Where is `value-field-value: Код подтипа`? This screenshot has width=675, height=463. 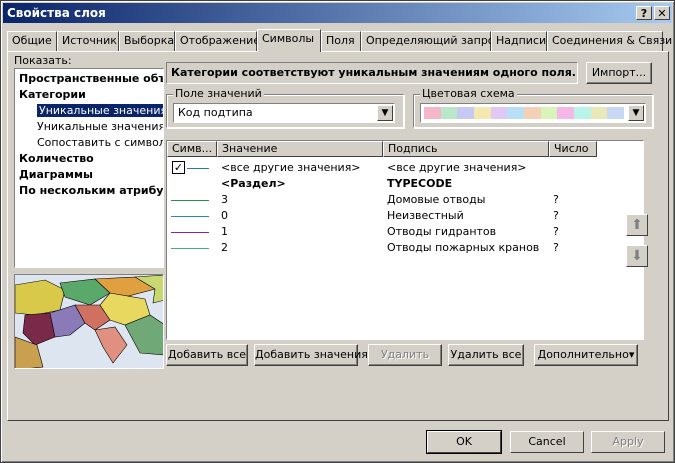
value-field-value: Код подтипа is located at coordinates (215, 112).